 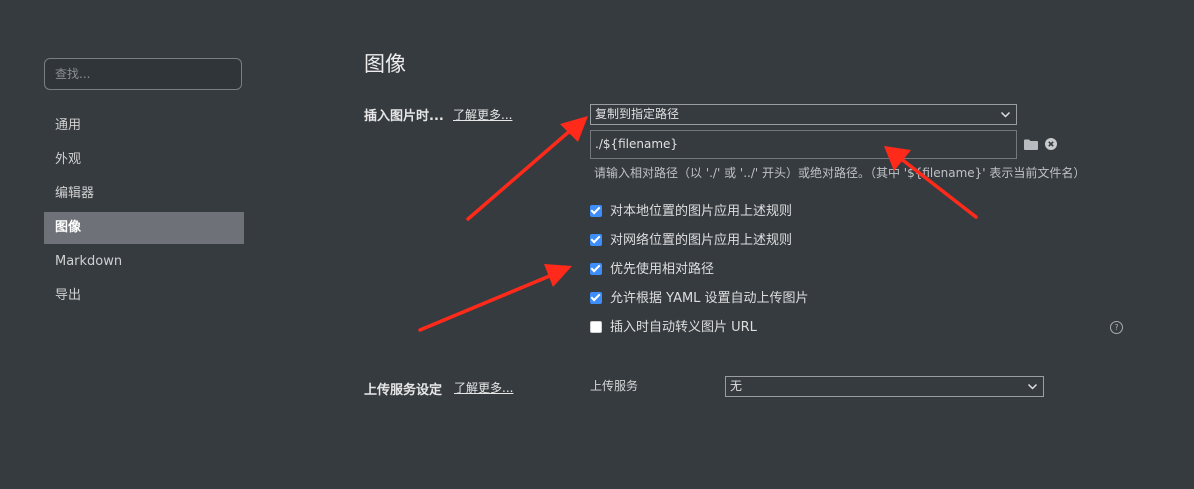 I want to click on sidebar-nav: 通用 外观 编辑器 图像 Markdown 导出, so click(x=144, y=212).